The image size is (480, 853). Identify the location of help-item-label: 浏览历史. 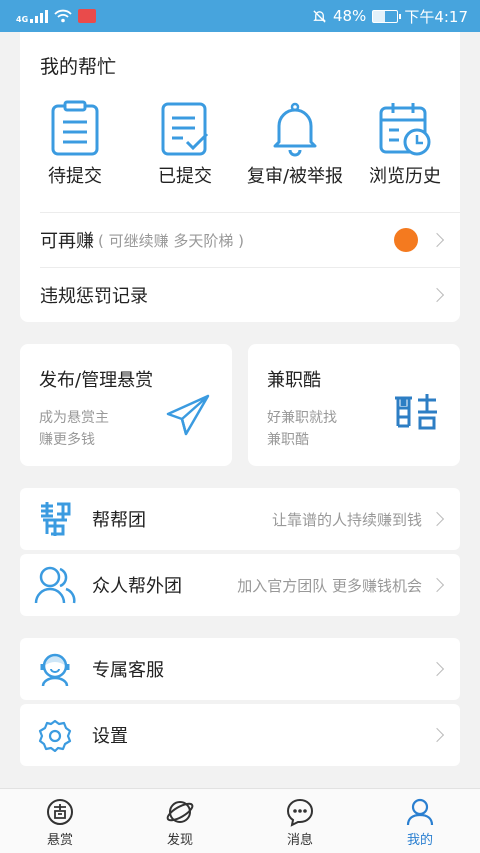
(405, 176).